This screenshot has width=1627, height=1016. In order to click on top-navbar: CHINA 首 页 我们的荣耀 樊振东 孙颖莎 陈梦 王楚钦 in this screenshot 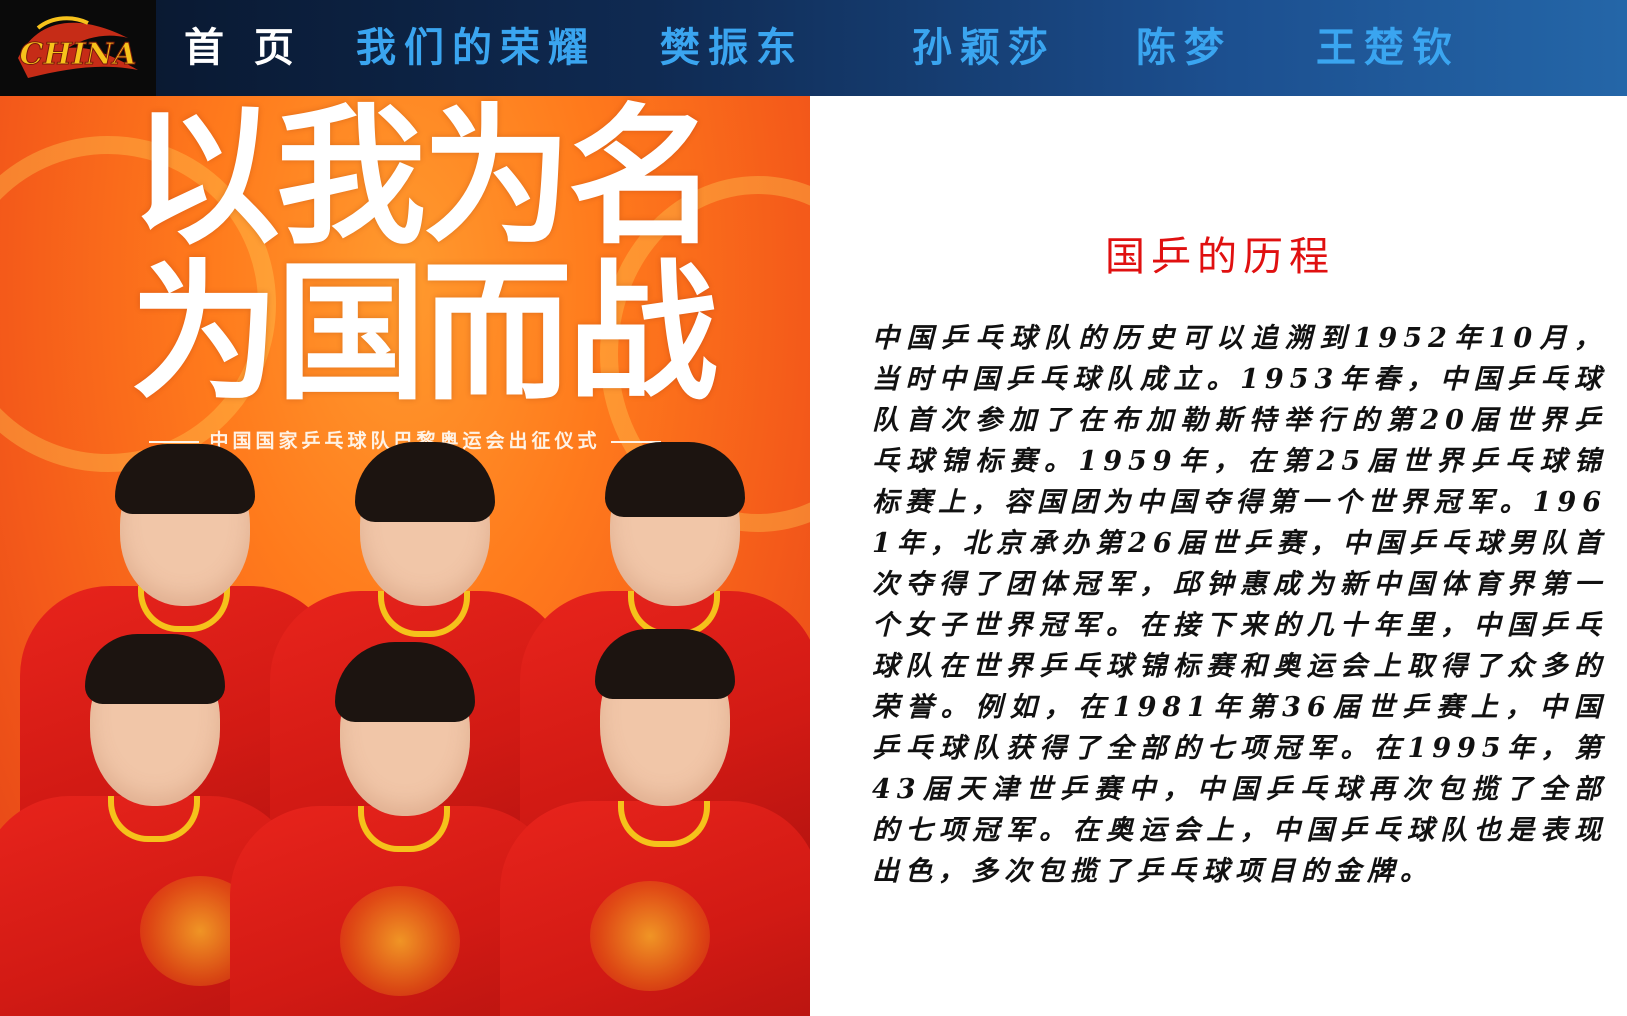, I will do `click(813, 48)`.